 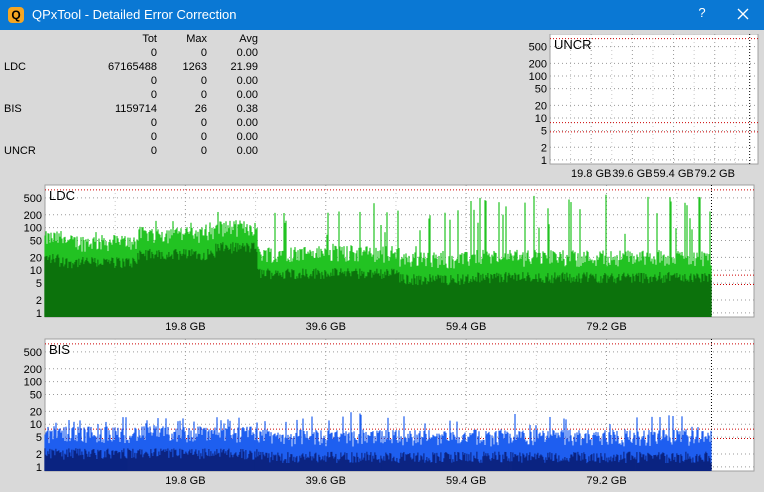 I want to click on header-label, so click(x=28, y=39).